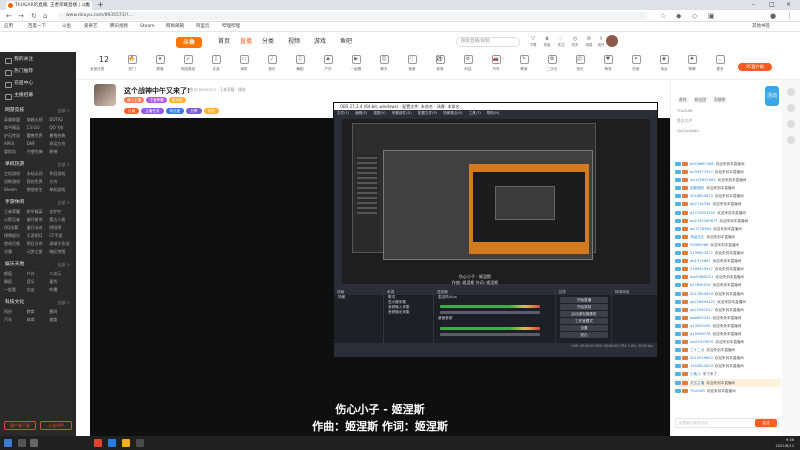 The image size is (800, 450). I want to click on chat-username: 小鱼儿, so click(695, 374).